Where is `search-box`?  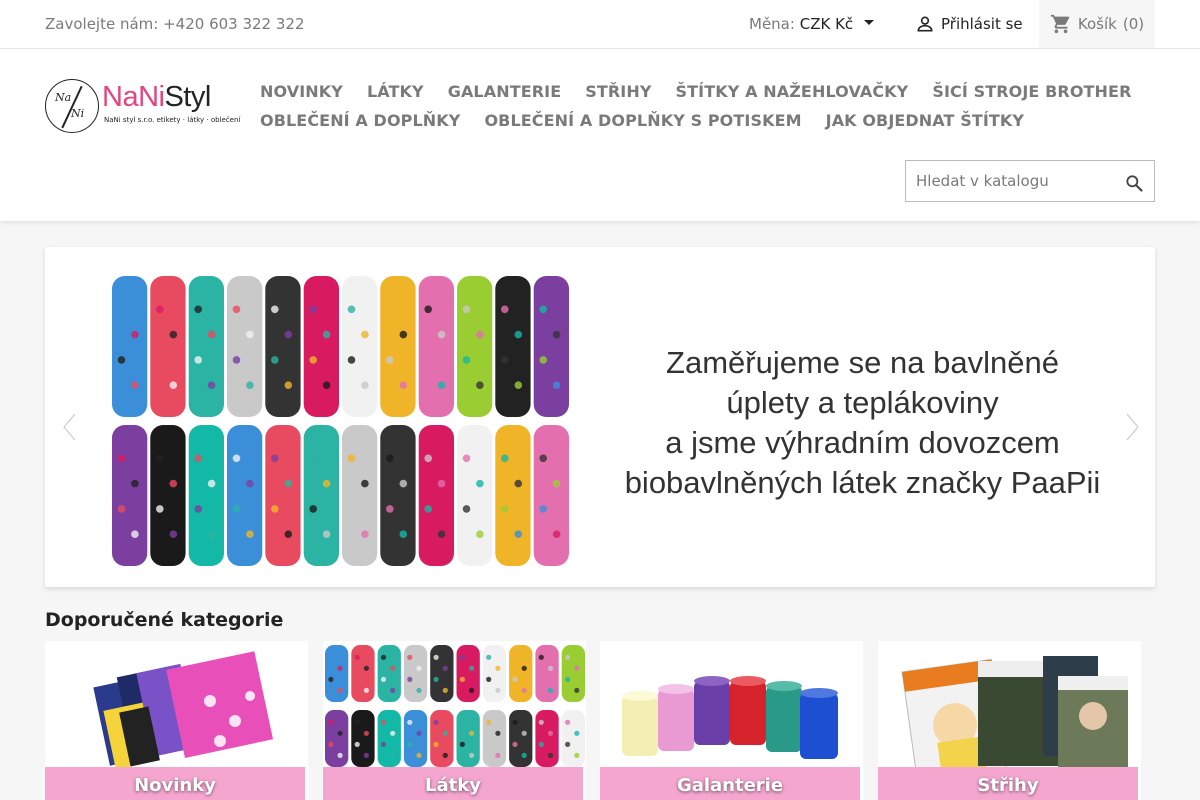 search-box is located at coordinates (1030, 181).